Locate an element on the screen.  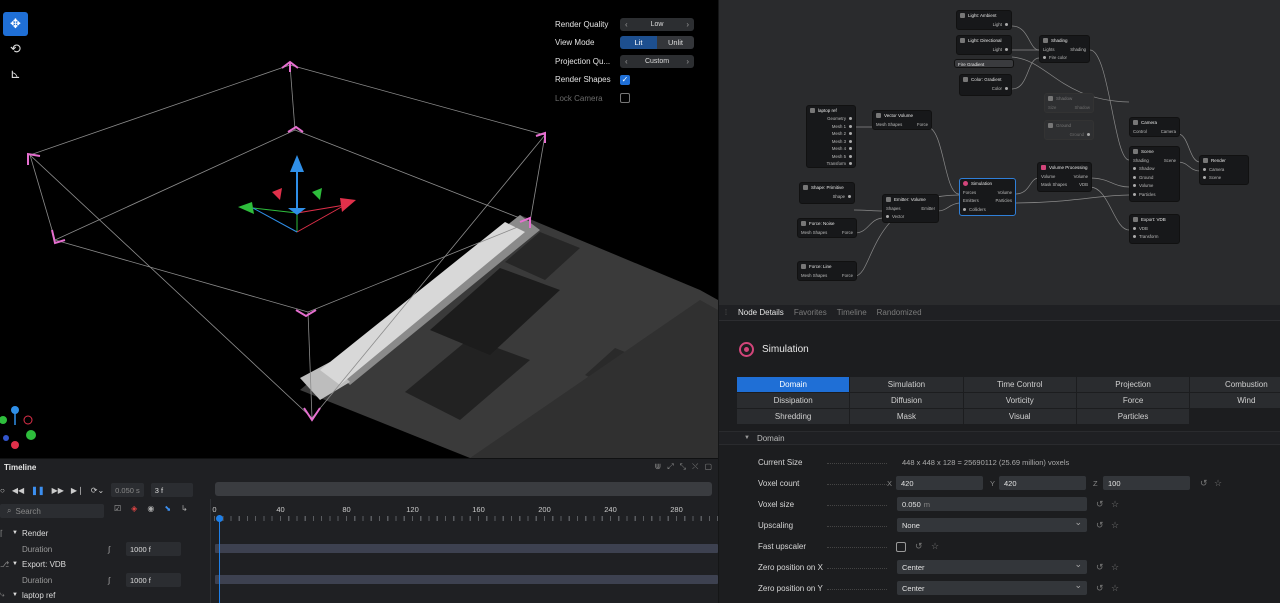
step-forward-icon: ▶▶ is located at coordinates (58, 490).